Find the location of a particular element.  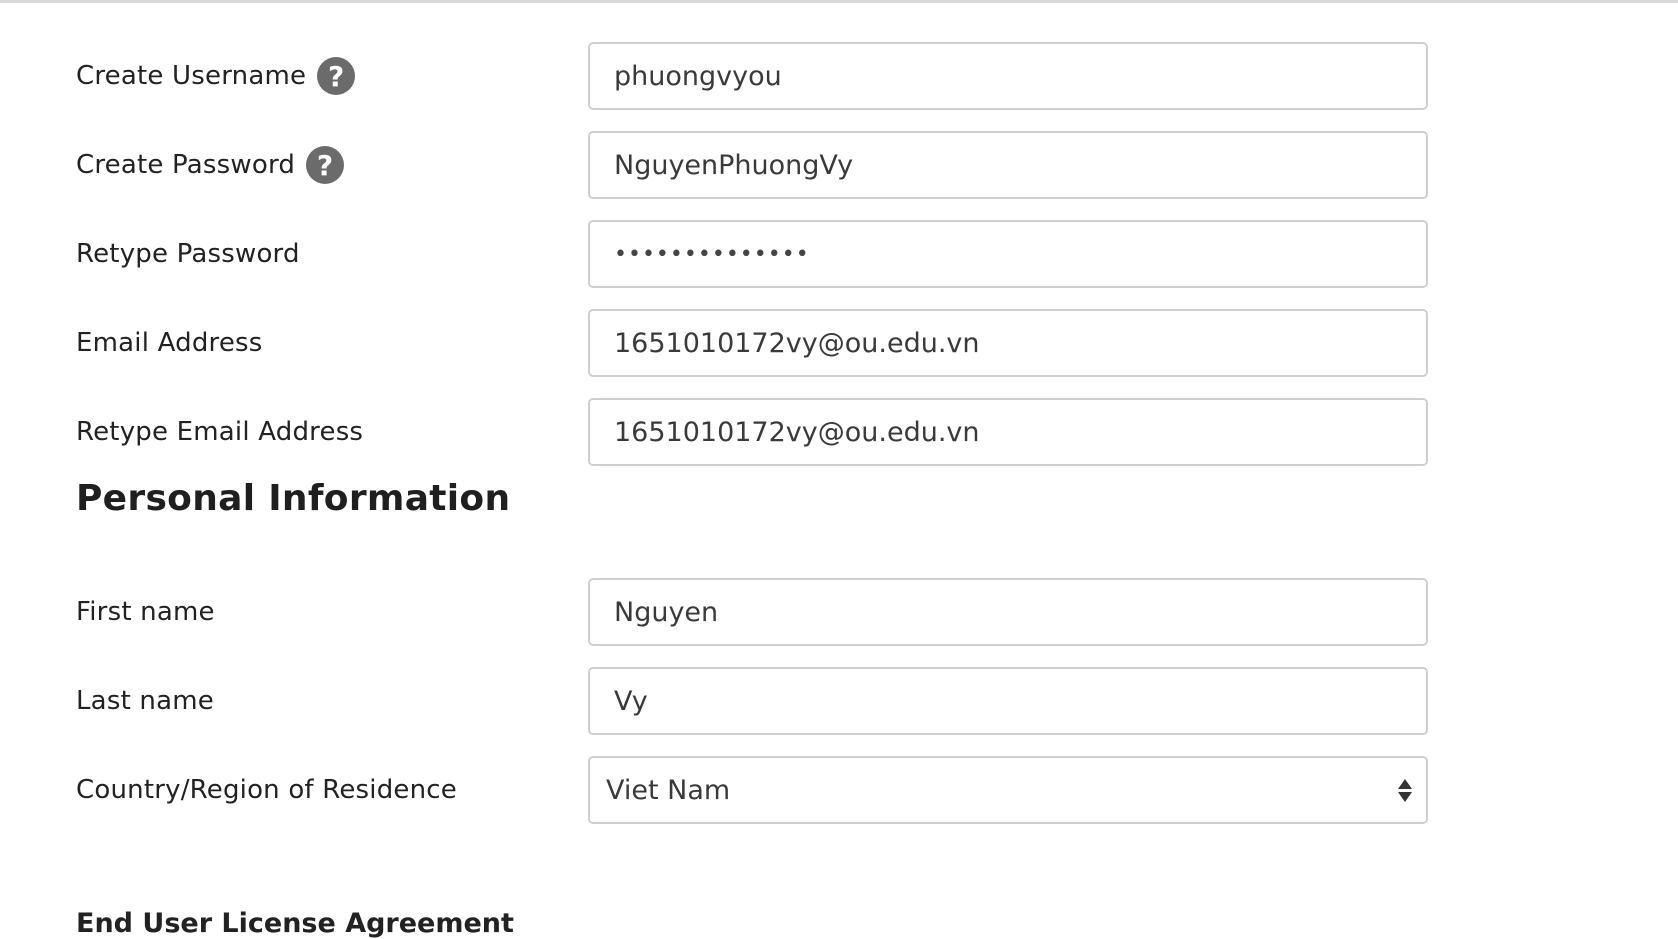

last-name-label: Last name is located at coordinates (145, 701).